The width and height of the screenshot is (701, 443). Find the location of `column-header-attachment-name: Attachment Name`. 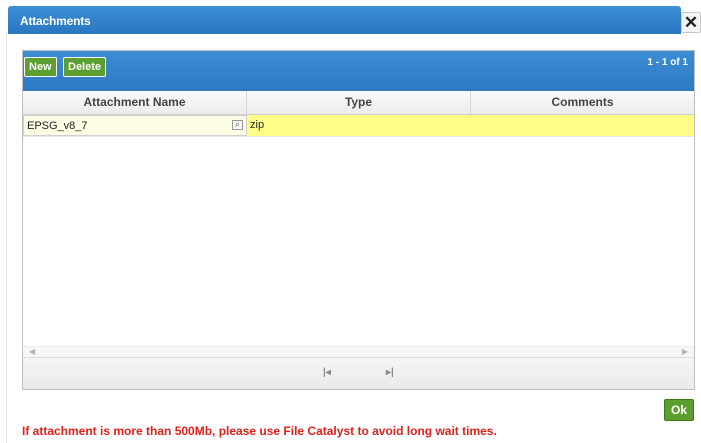

column-header-attachment-name: Attachment Name is located at coordinates (135, 102).